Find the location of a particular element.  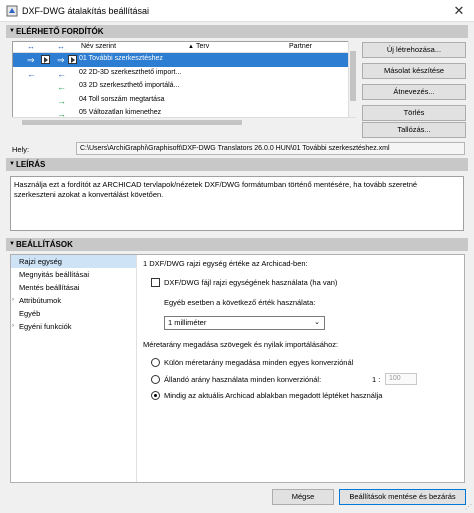

nav-item-attributes: › Attribútumok is located at coordinates (73, 300).